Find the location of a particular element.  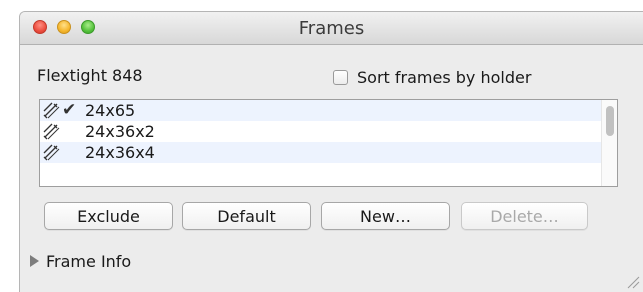

scrollbar-thumb is located at coordinates (610, 121).